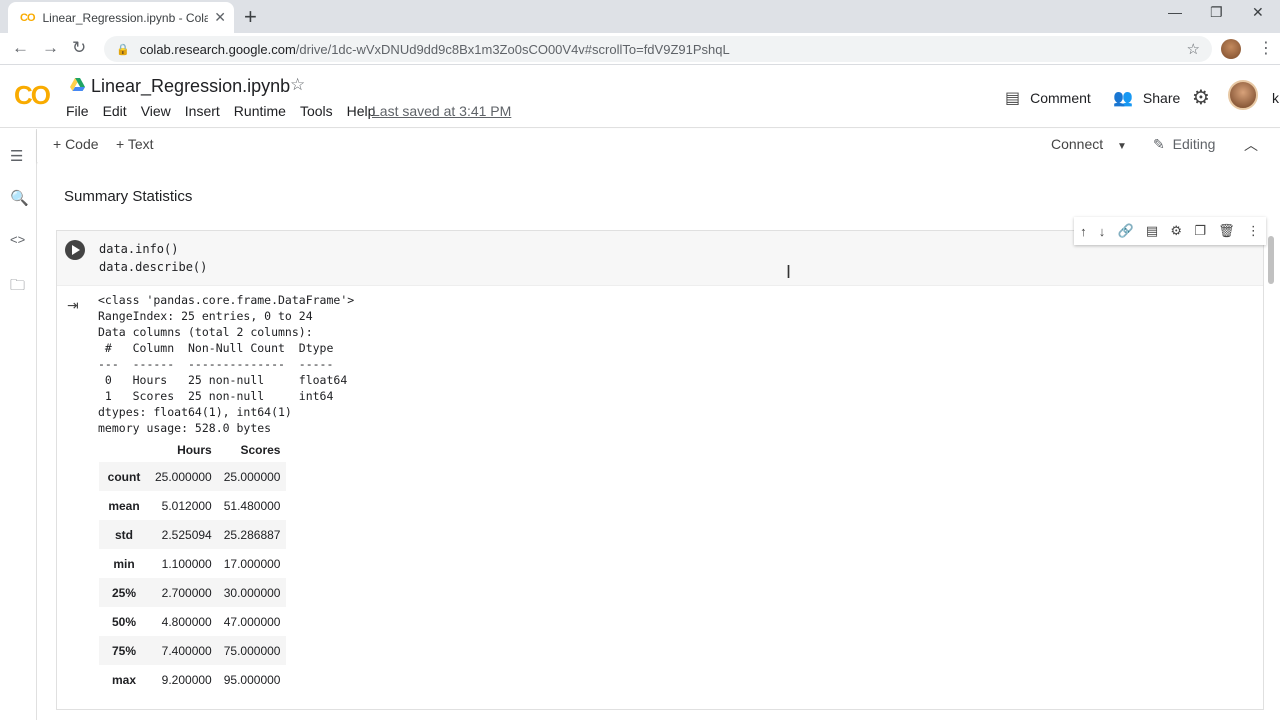 The width and height of the screenshot is (1280, 720). I want to click on editing-label: Editing, so click(1194, 144).